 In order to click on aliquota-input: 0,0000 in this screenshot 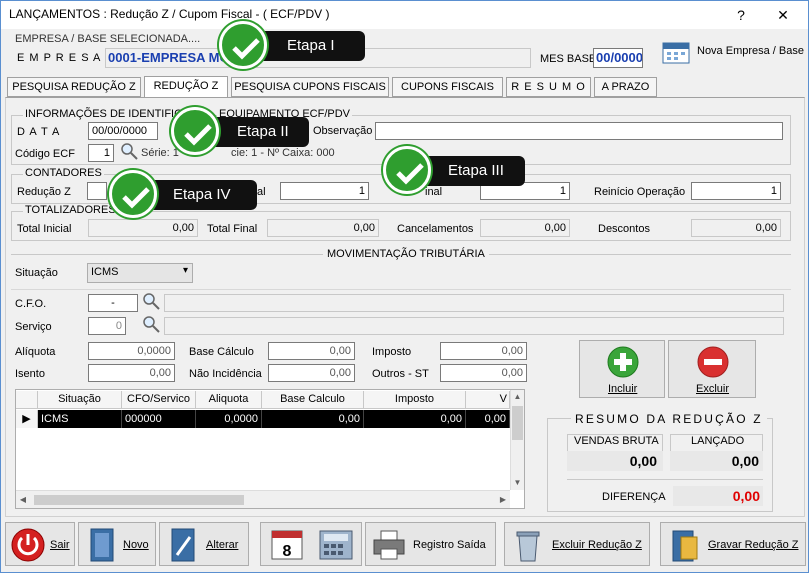, I will do `click(131, 351)`.